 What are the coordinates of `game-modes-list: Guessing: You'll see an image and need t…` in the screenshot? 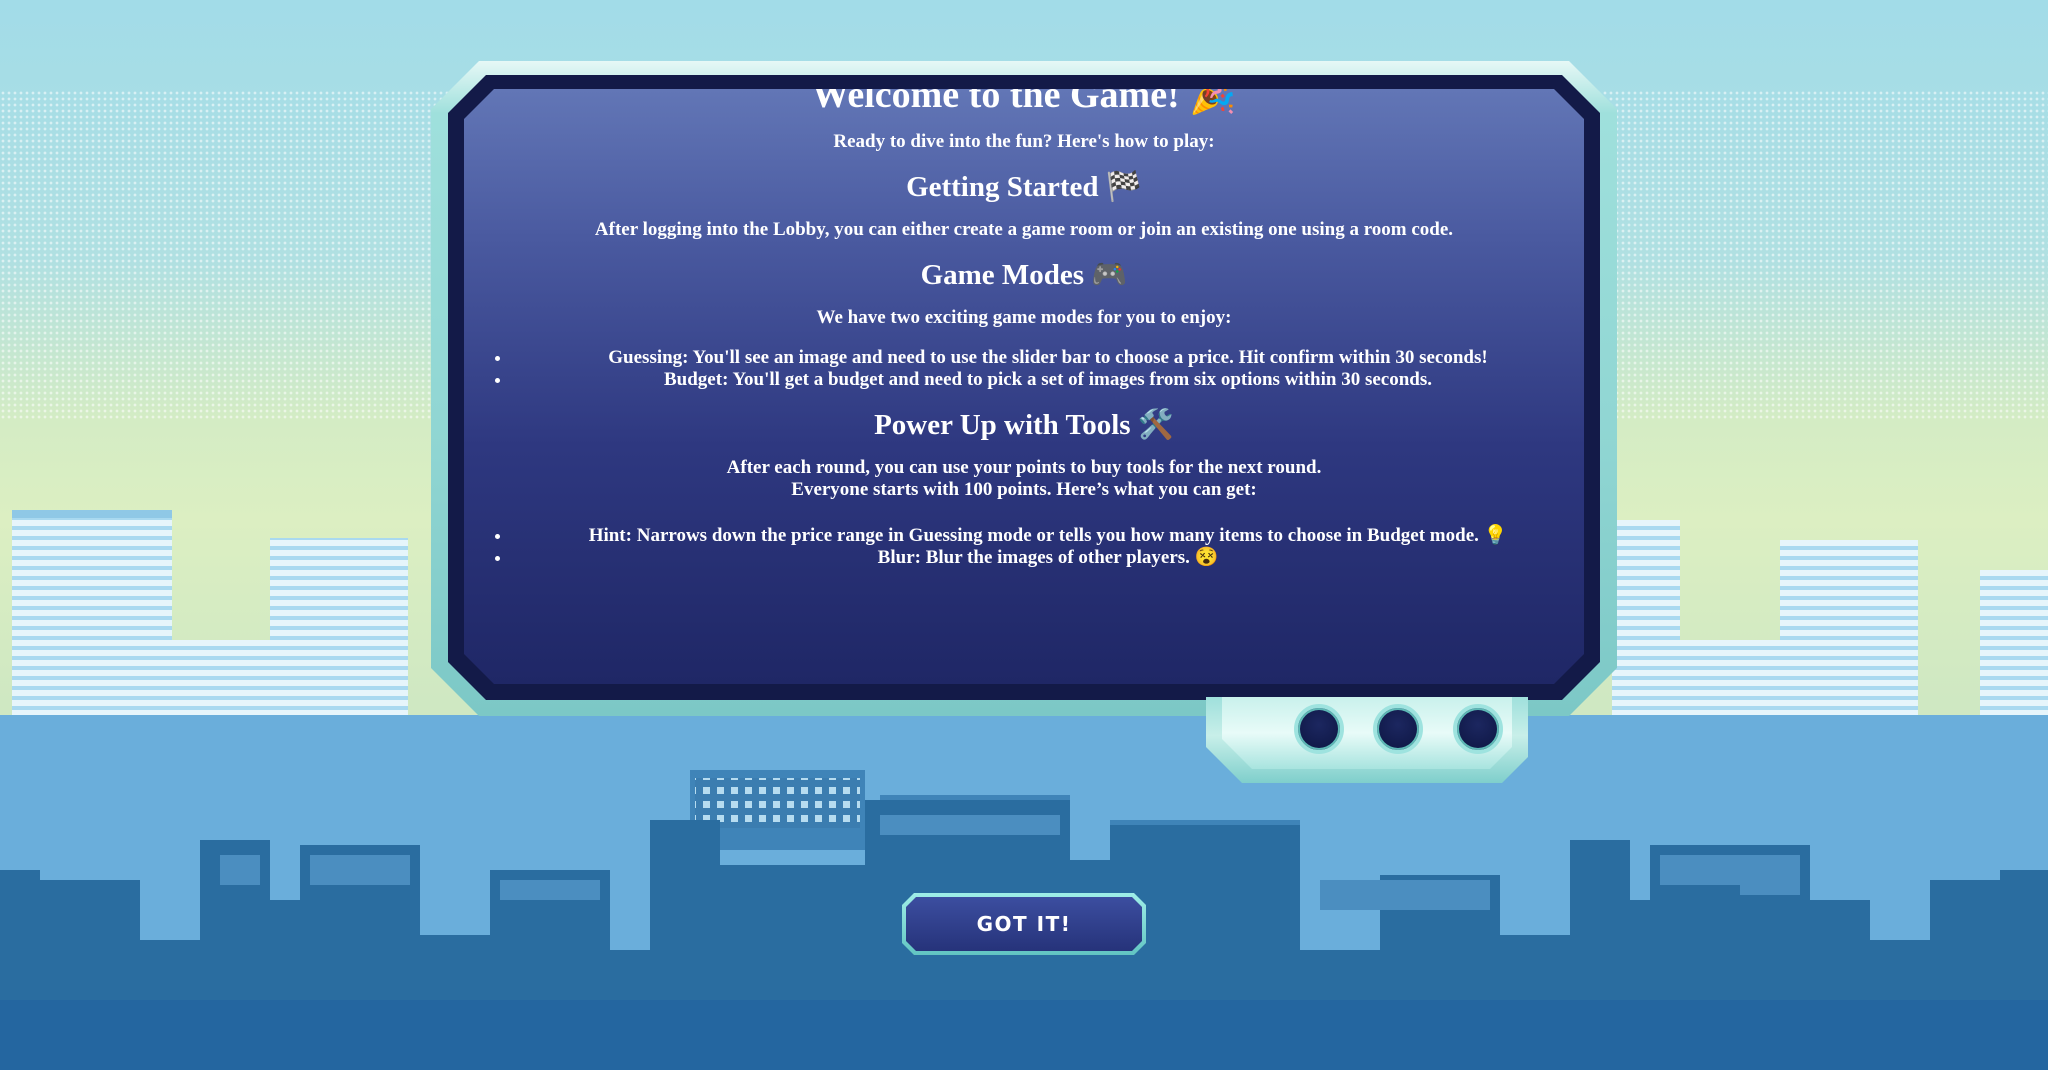 It's located at (1024, 369).